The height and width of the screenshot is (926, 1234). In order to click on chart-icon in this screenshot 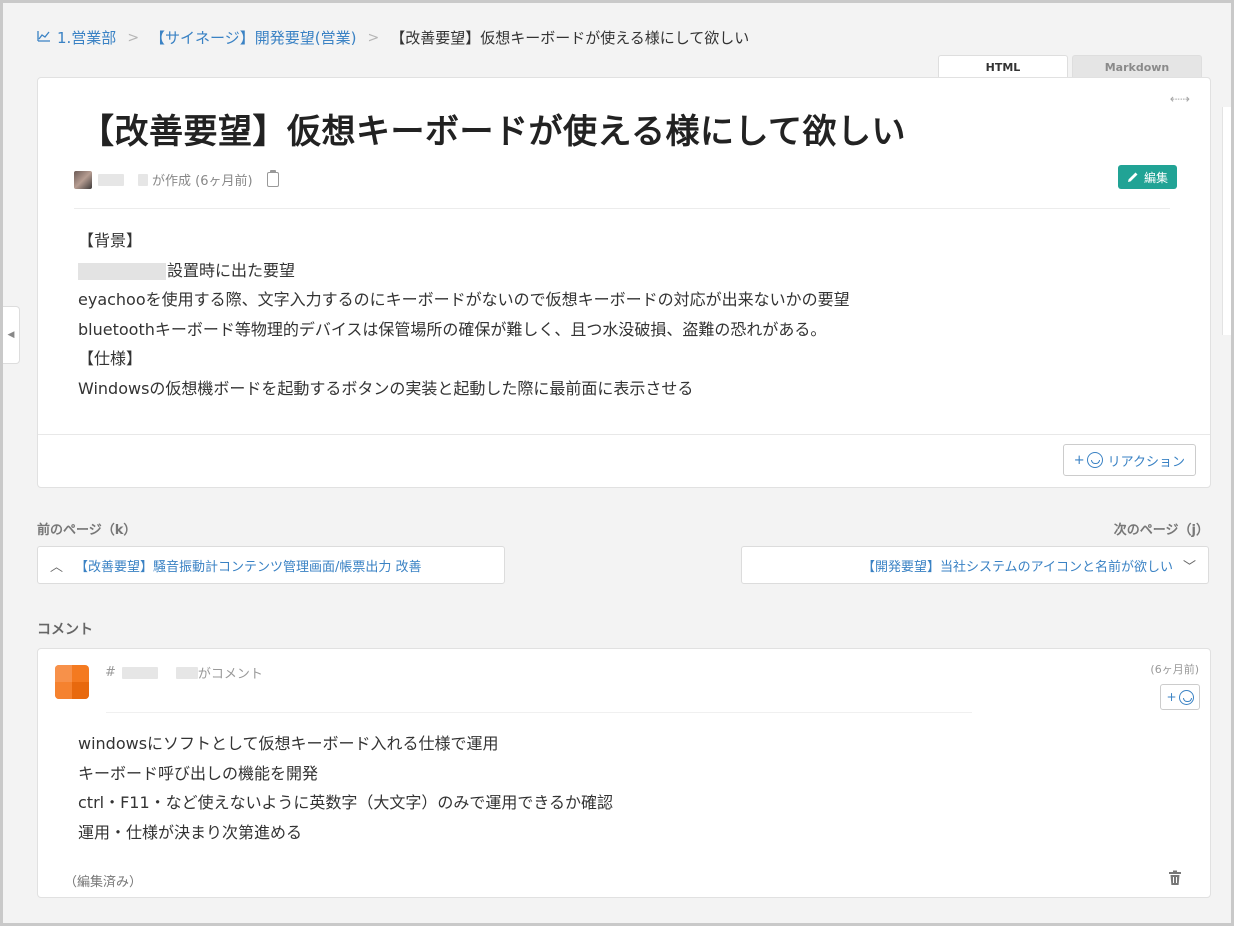, I will do `click(44, 38)`.